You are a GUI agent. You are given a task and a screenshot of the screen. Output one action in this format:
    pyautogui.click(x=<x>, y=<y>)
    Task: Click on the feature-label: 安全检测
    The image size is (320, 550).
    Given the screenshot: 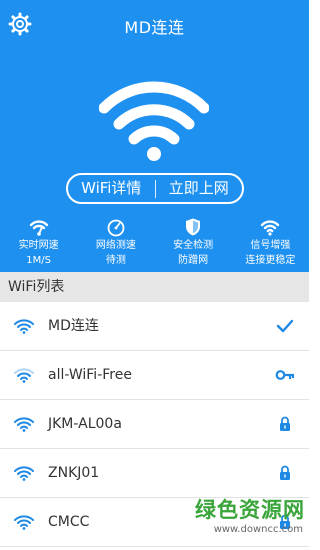 What is the action you would take?
    pyautogui.click(x=193, y=245)
    